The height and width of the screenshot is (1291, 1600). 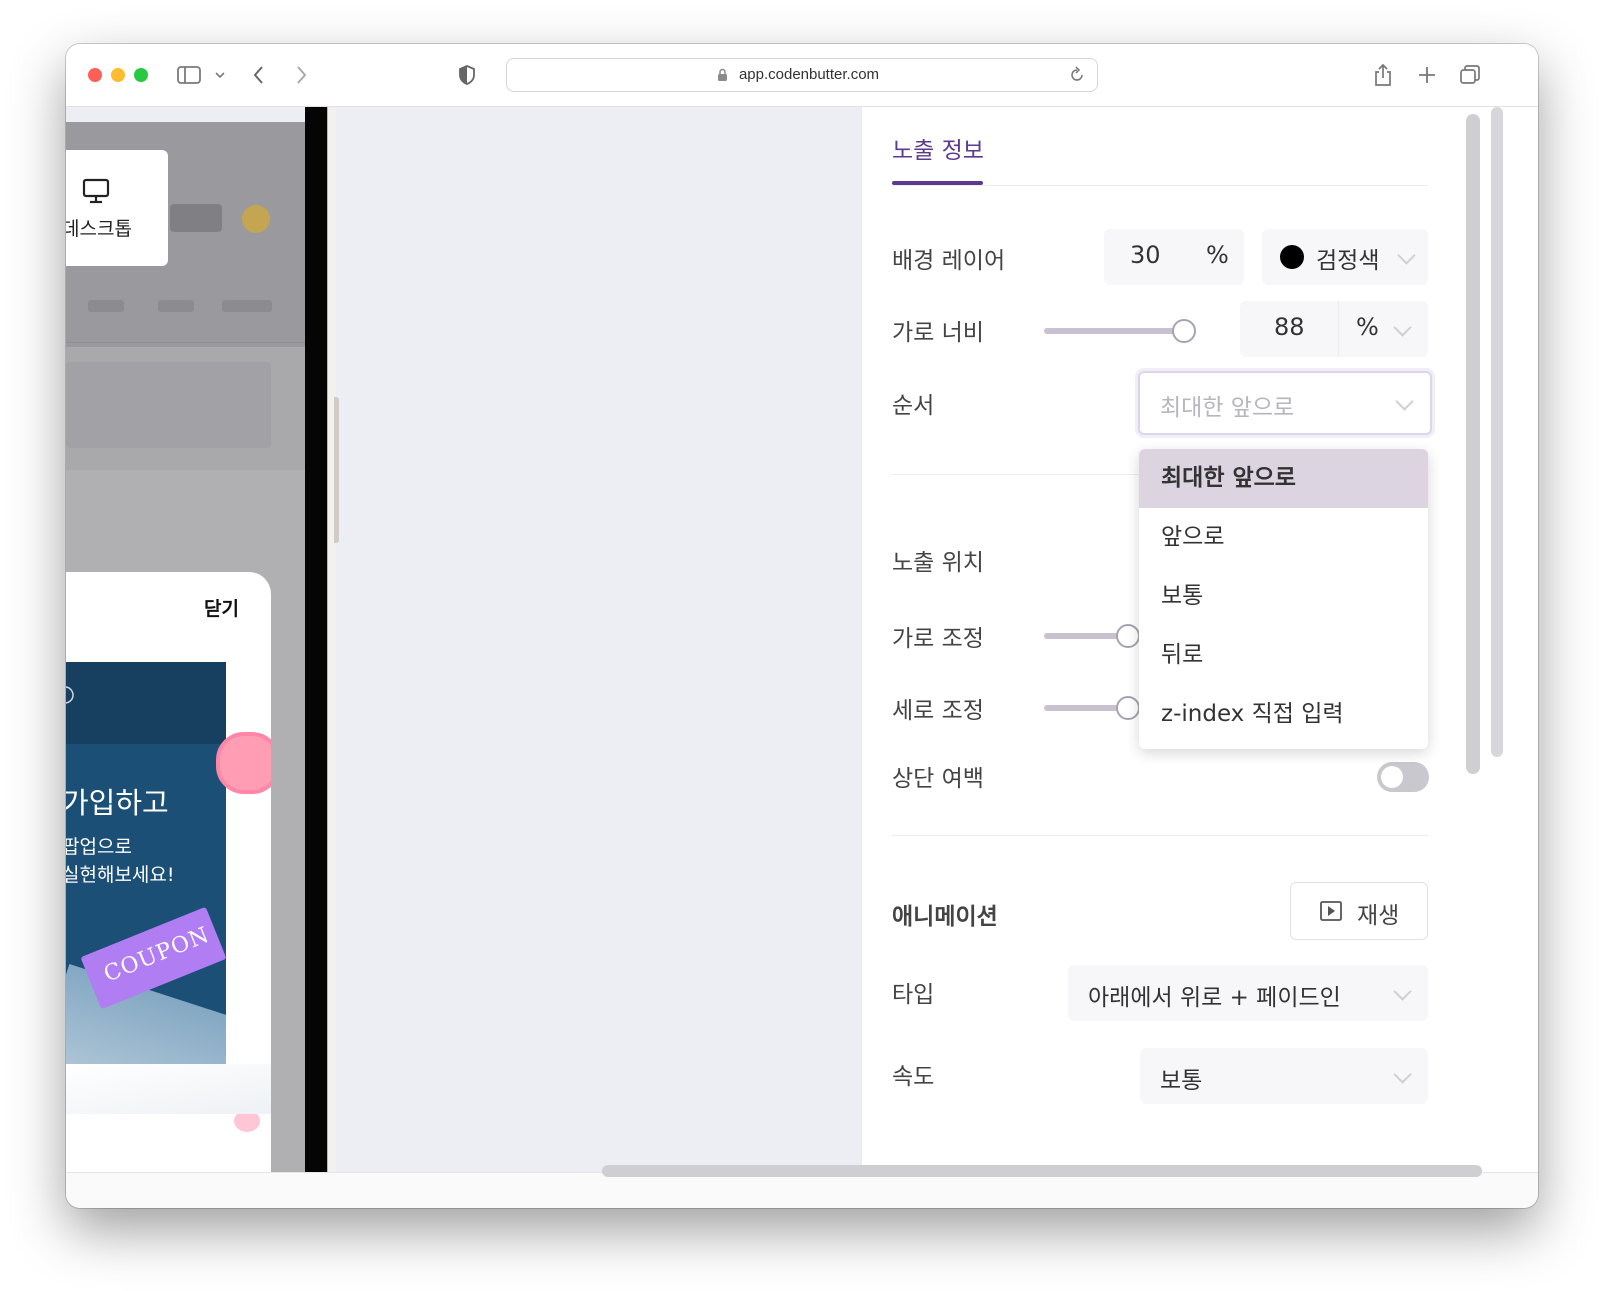 I want to click on order-dropdown-menu: 최대한 앞으로 앞으로 보통 뒤로 z-index 직접 입력, so click(x=1283, y=599).